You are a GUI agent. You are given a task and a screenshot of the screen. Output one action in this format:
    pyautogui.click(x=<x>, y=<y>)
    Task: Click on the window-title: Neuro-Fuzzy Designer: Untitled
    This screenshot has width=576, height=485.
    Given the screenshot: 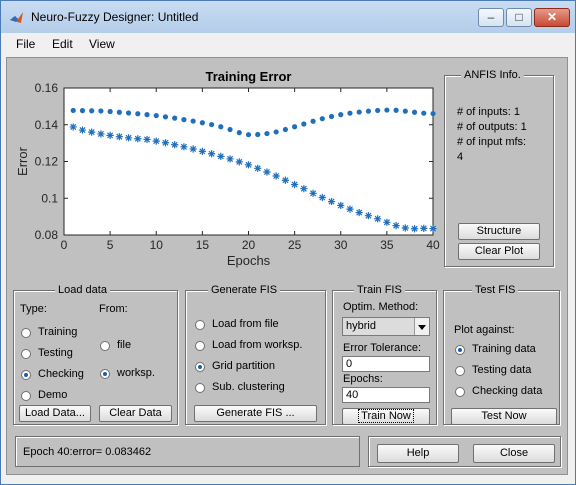 What is the action you would take?
    pyautogui.click(x=115, y=17)
    